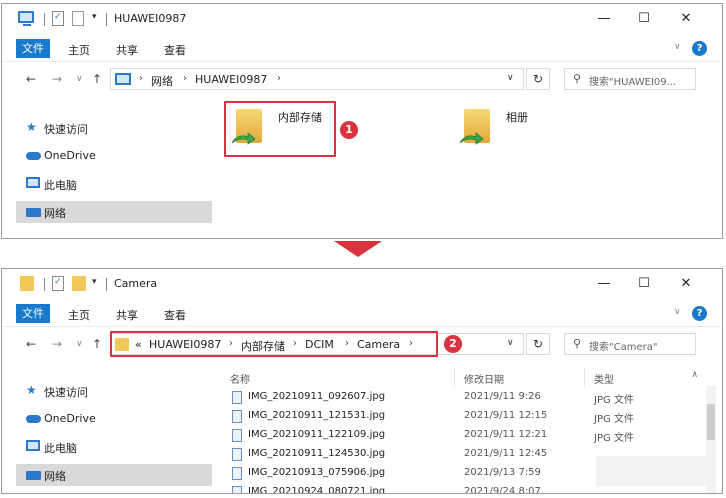  I want to click on breadcrumb-item: 网络, so click(162, 81).